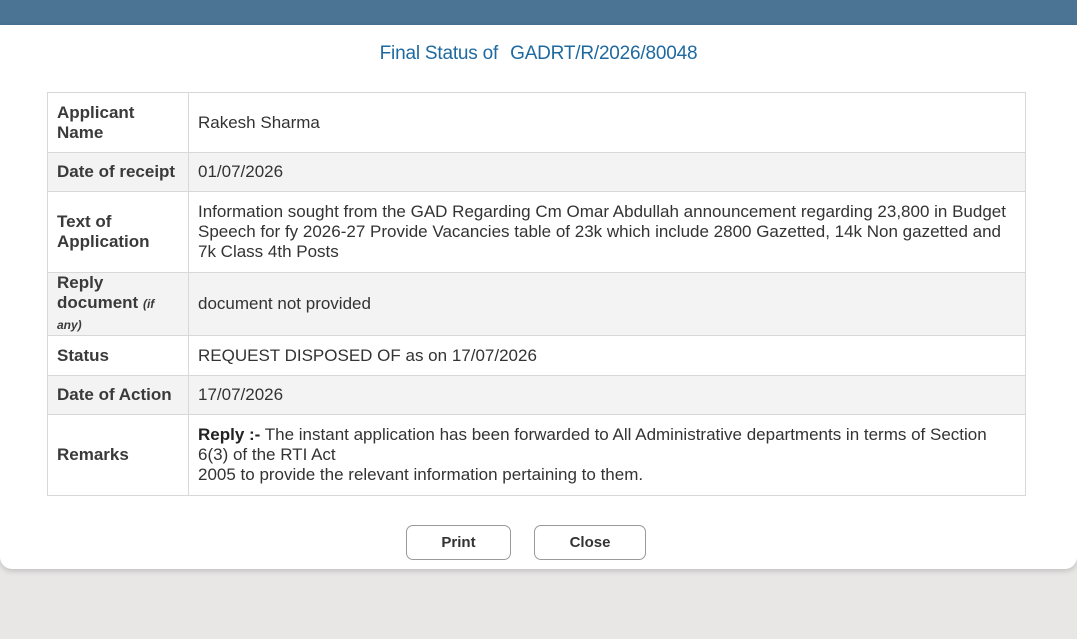 The height and width of the screenshot is (639, 1077). I want to click on status-value: REQUEST DISPOSED OF as on 17/07/2026, so click(607, 355).